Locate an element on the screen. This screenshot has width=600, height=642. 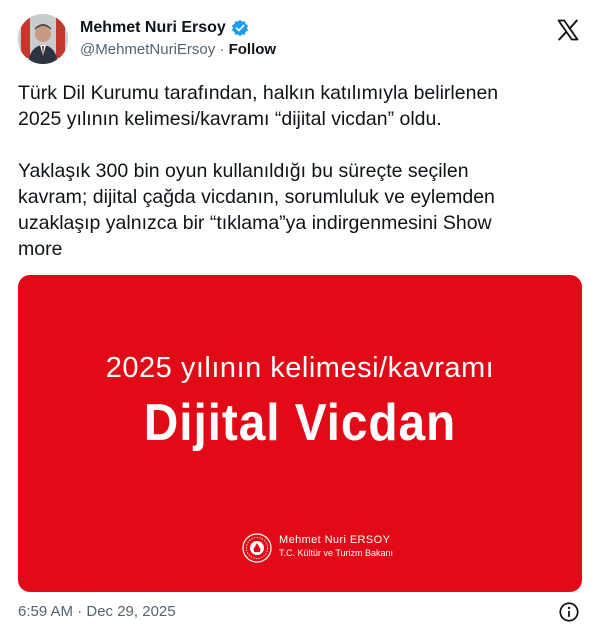
media-title: Dijital Vicdan is located at coordinates (300, 423).